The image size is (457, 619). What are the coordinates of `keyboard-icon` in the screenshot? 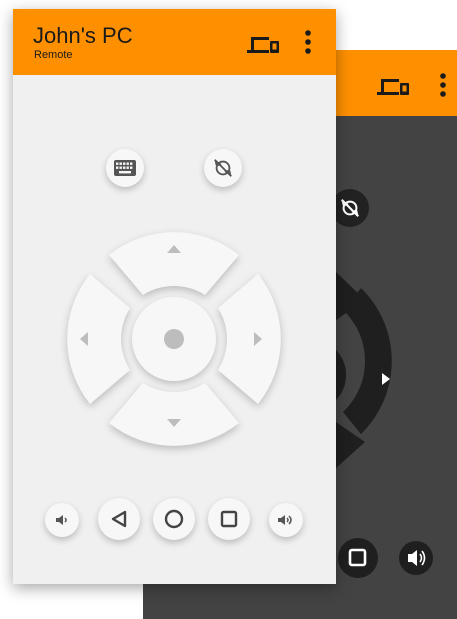 It's located at (125, 168).